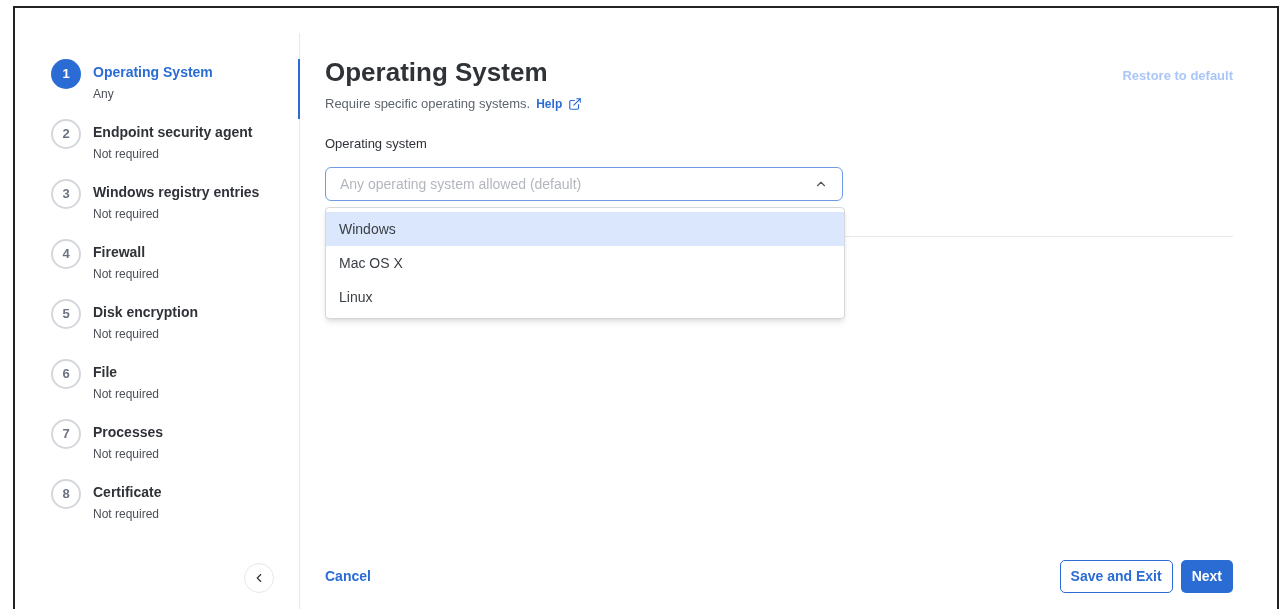 This screenshot has height=609, width=1282. Describe the element at coordinates (66, 194) in the screenshot. I see `step-number: 3` at that location.